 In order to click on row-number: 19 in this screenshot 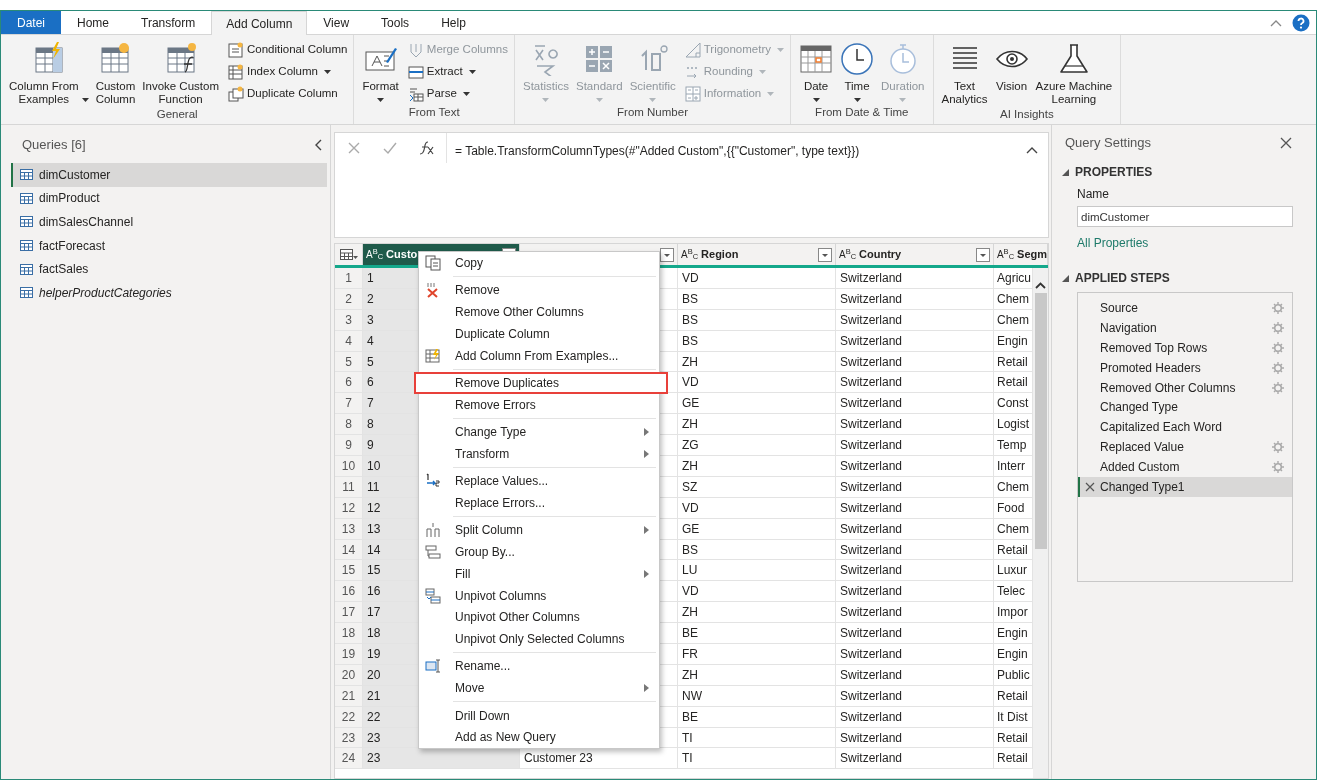, I will do `click(349, 654)`.